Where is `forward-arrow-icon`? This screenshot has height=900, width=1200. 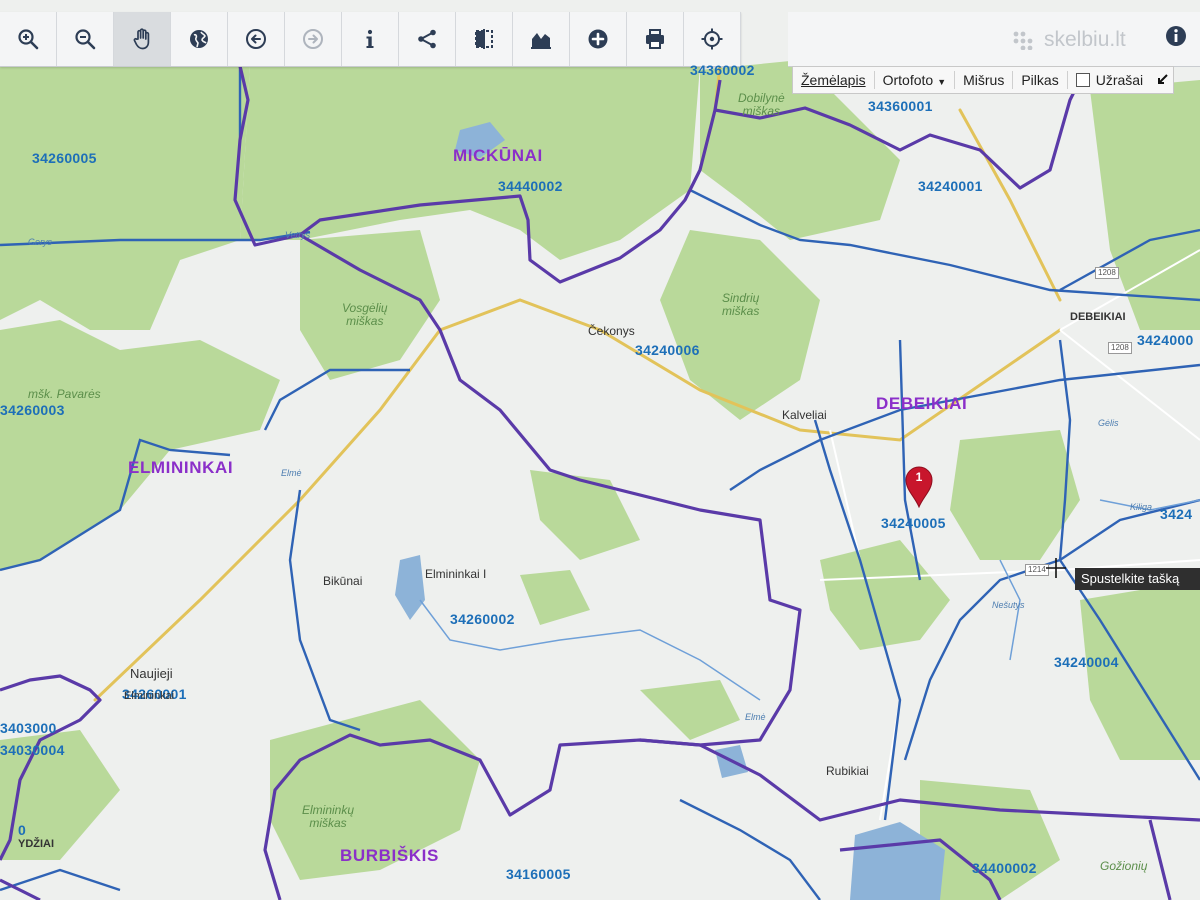 forward-arrow-icon is located at coordinates (313, 39).